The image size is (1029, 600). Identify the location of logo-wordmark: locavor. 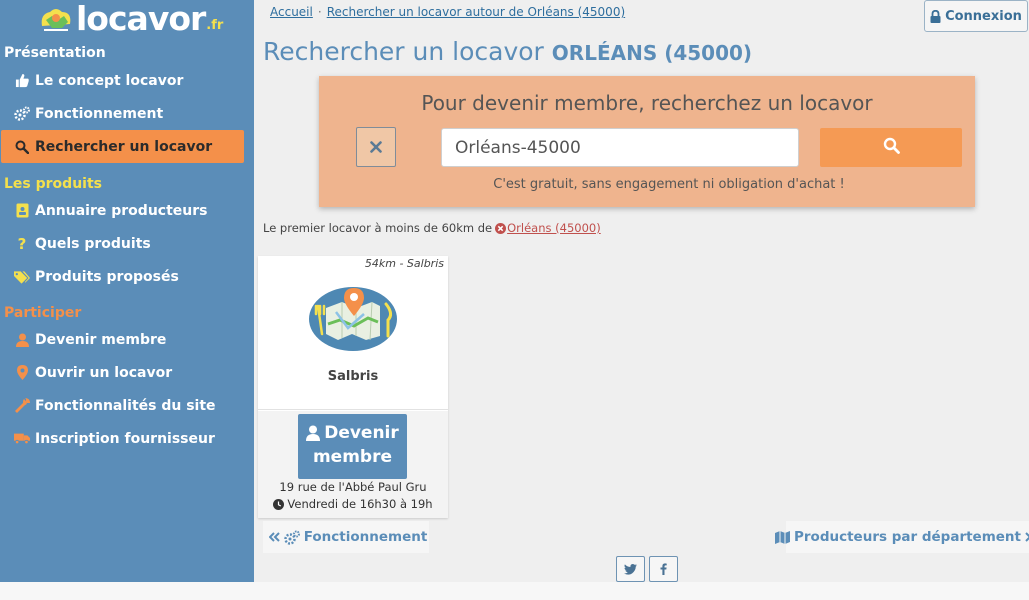
(141, 19).